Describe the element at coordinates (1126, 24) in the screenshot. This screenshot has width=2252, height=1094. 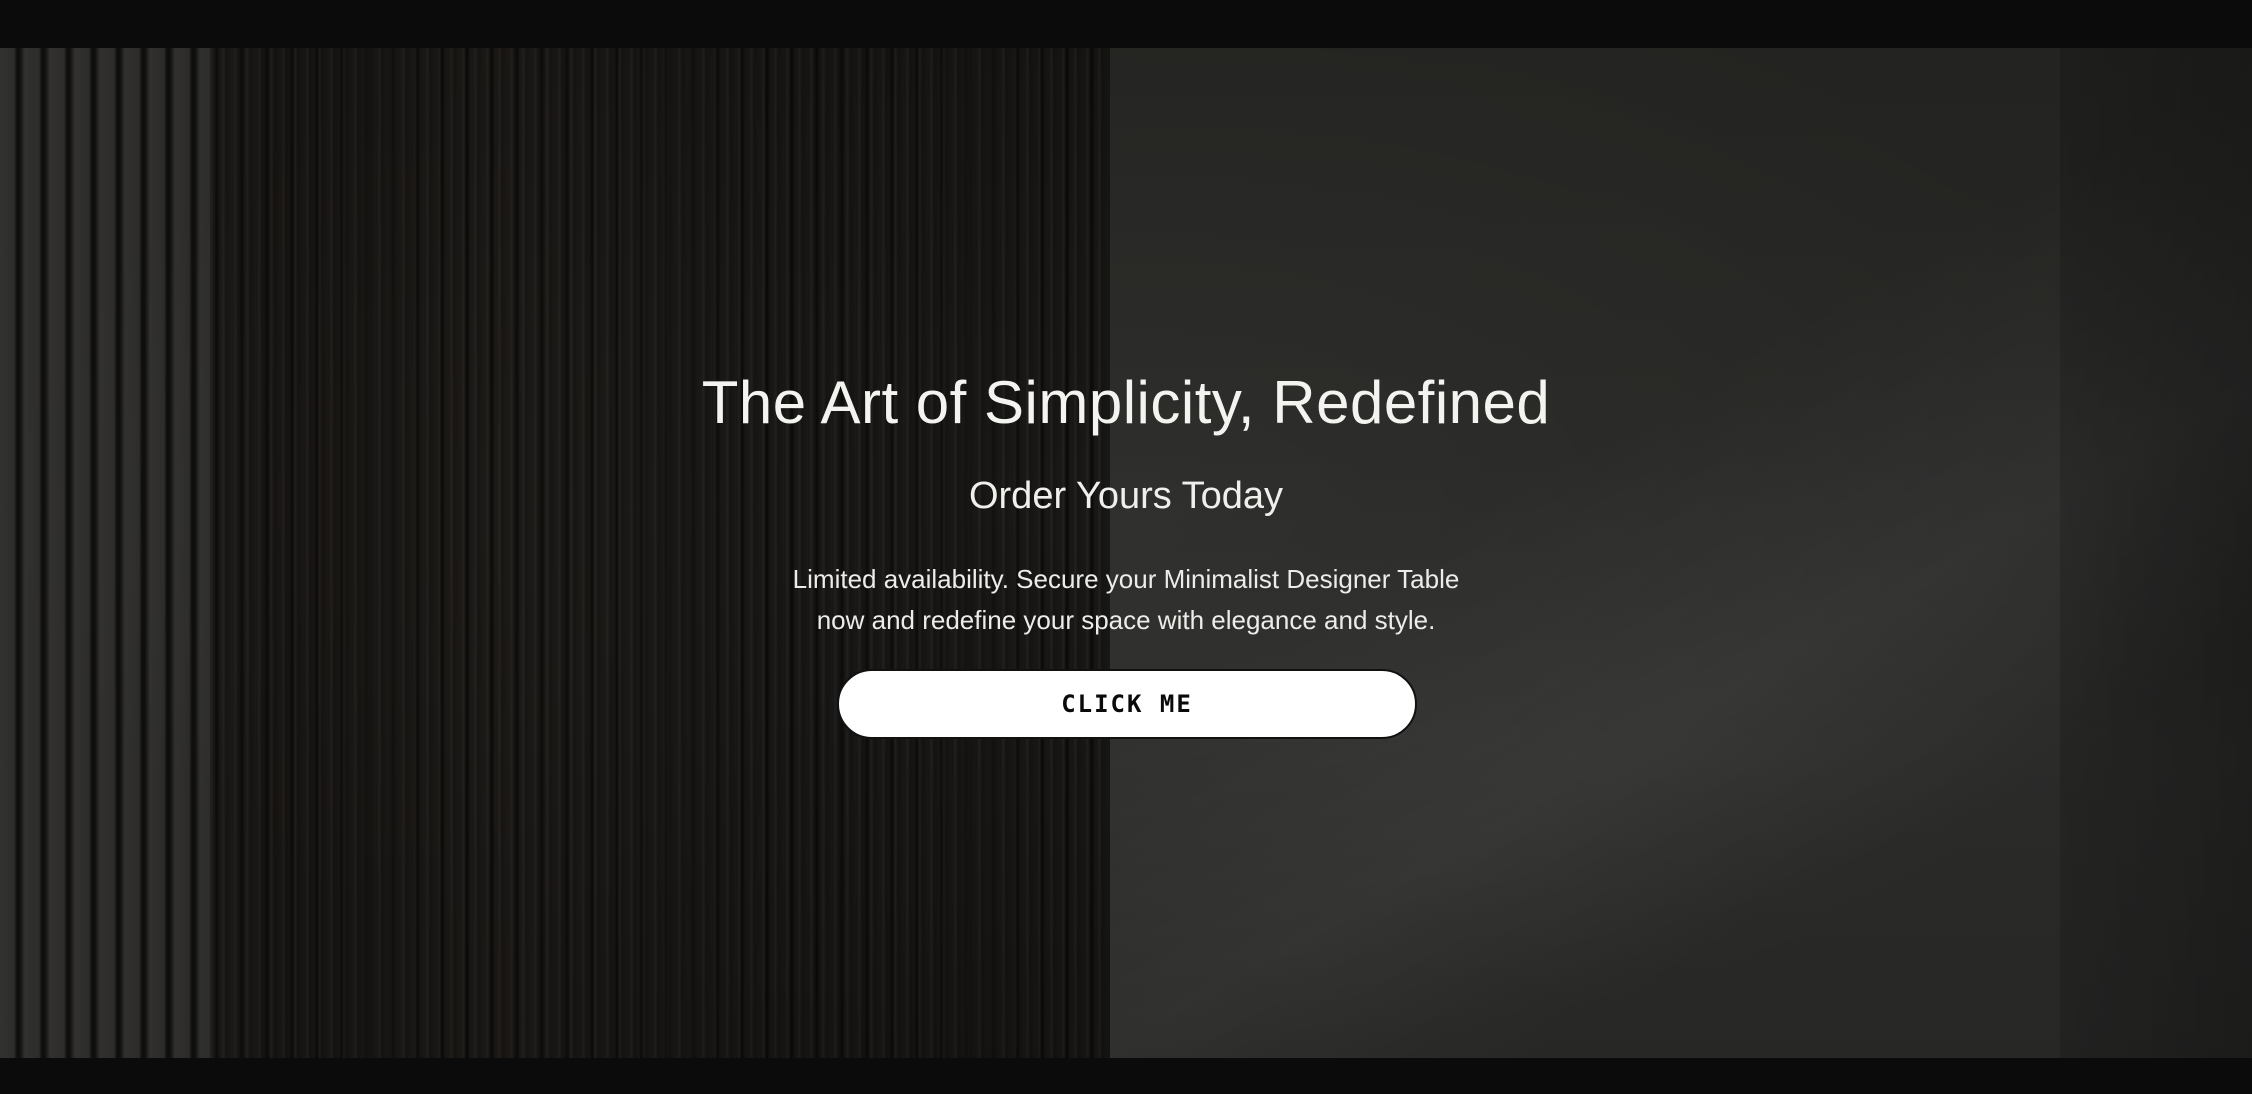
I see `top-letterbox-bar` at that location.